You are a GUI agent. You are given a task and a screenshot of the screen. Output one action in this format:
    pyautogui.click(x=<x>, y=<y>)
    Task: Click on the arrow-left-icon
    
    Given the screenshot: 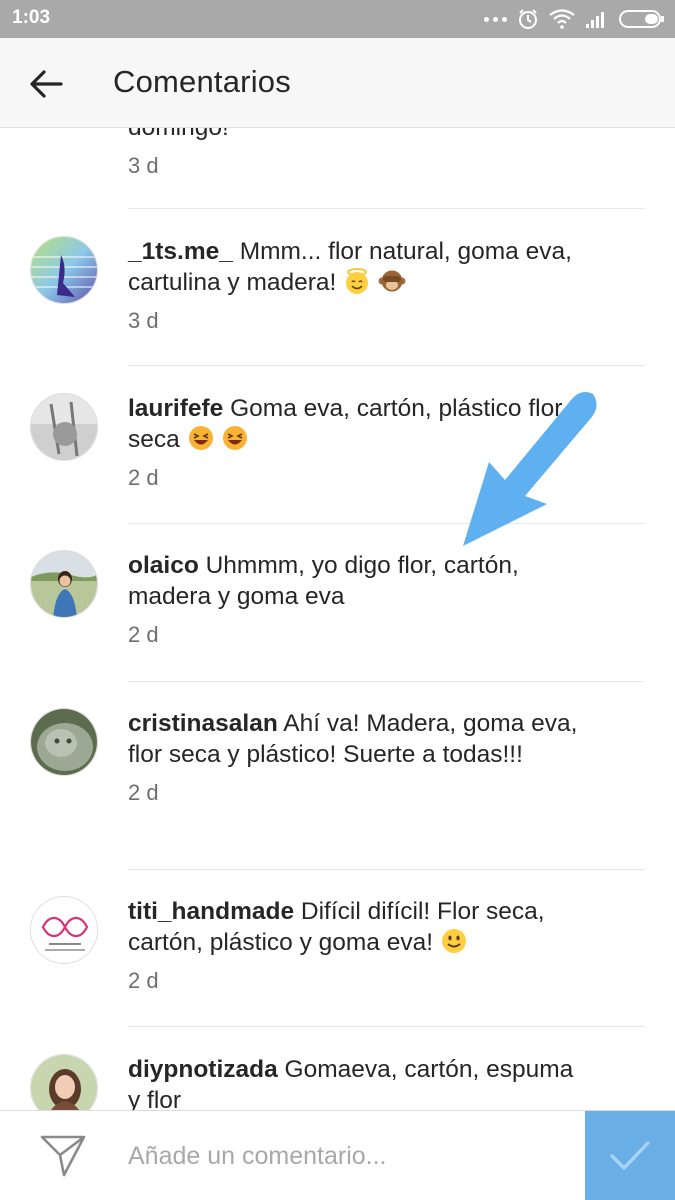 What is the action you would take?
    pyautogui.click(x=46, y=84)
    